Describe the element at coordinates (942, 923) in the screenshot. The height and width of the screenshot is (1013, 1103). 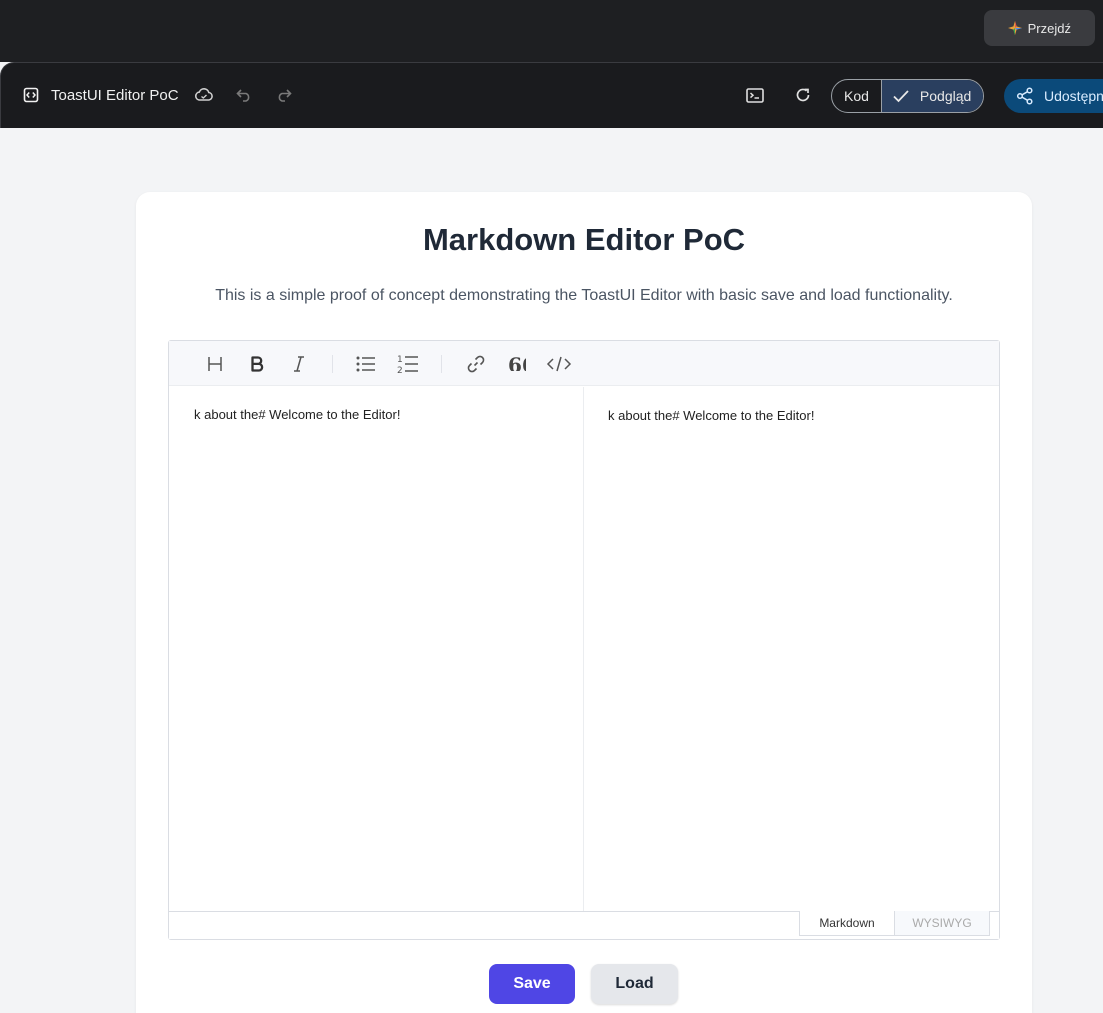
I see `wysiwyg-tab: WYSIWYG` at that location.